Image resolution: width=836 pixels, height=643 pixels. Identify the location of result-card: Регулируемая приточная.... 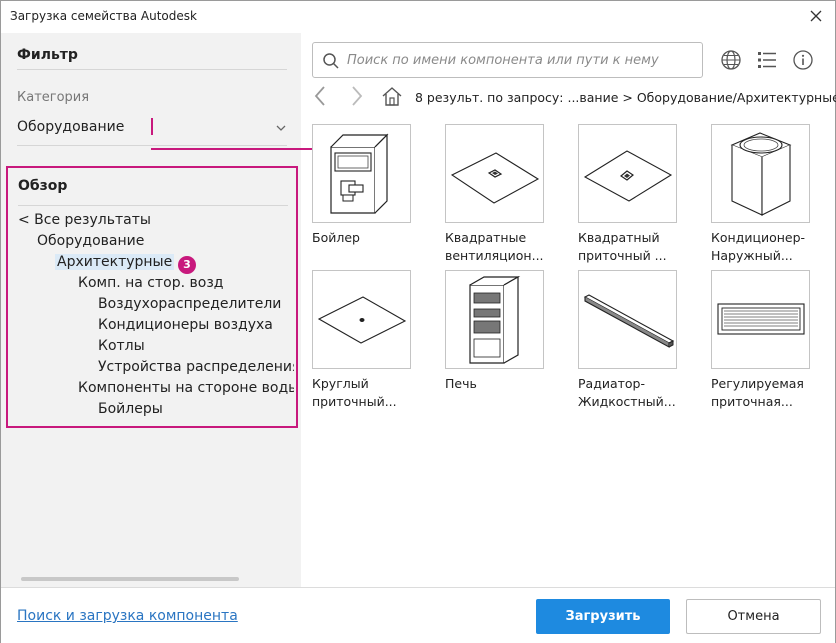
(760, 340).